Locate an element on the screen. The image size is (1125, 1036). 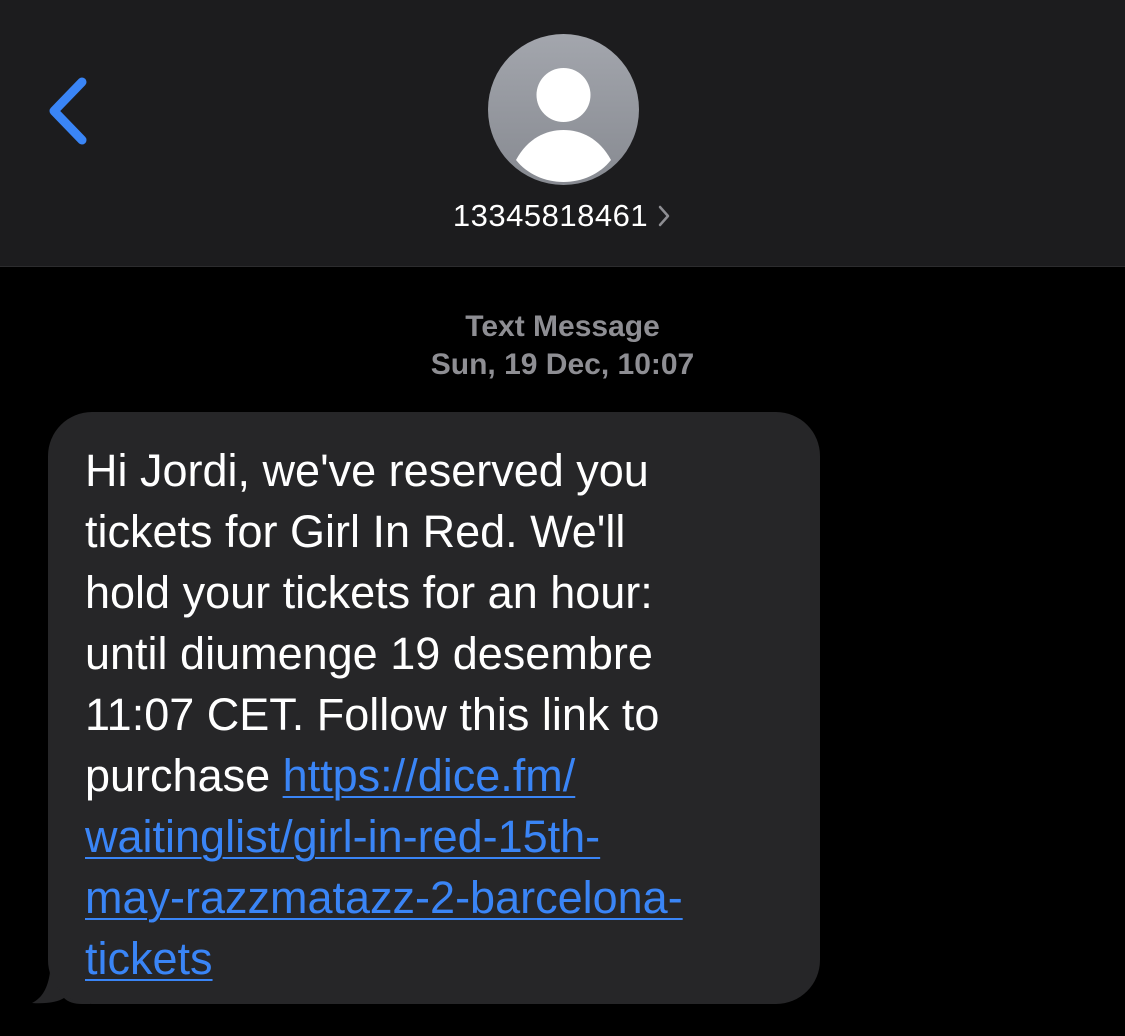
message-meta: Text Message Sun, 19 Dec, 10:07 is located at coordinates (562, 346).